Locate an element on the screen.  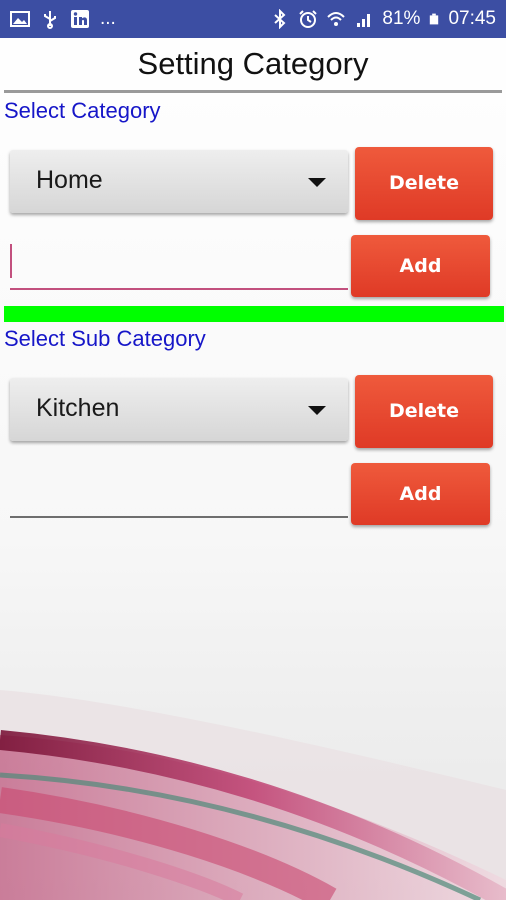
sub-category-dropdown-value: Kitchen is located at coordinates (78, 408).